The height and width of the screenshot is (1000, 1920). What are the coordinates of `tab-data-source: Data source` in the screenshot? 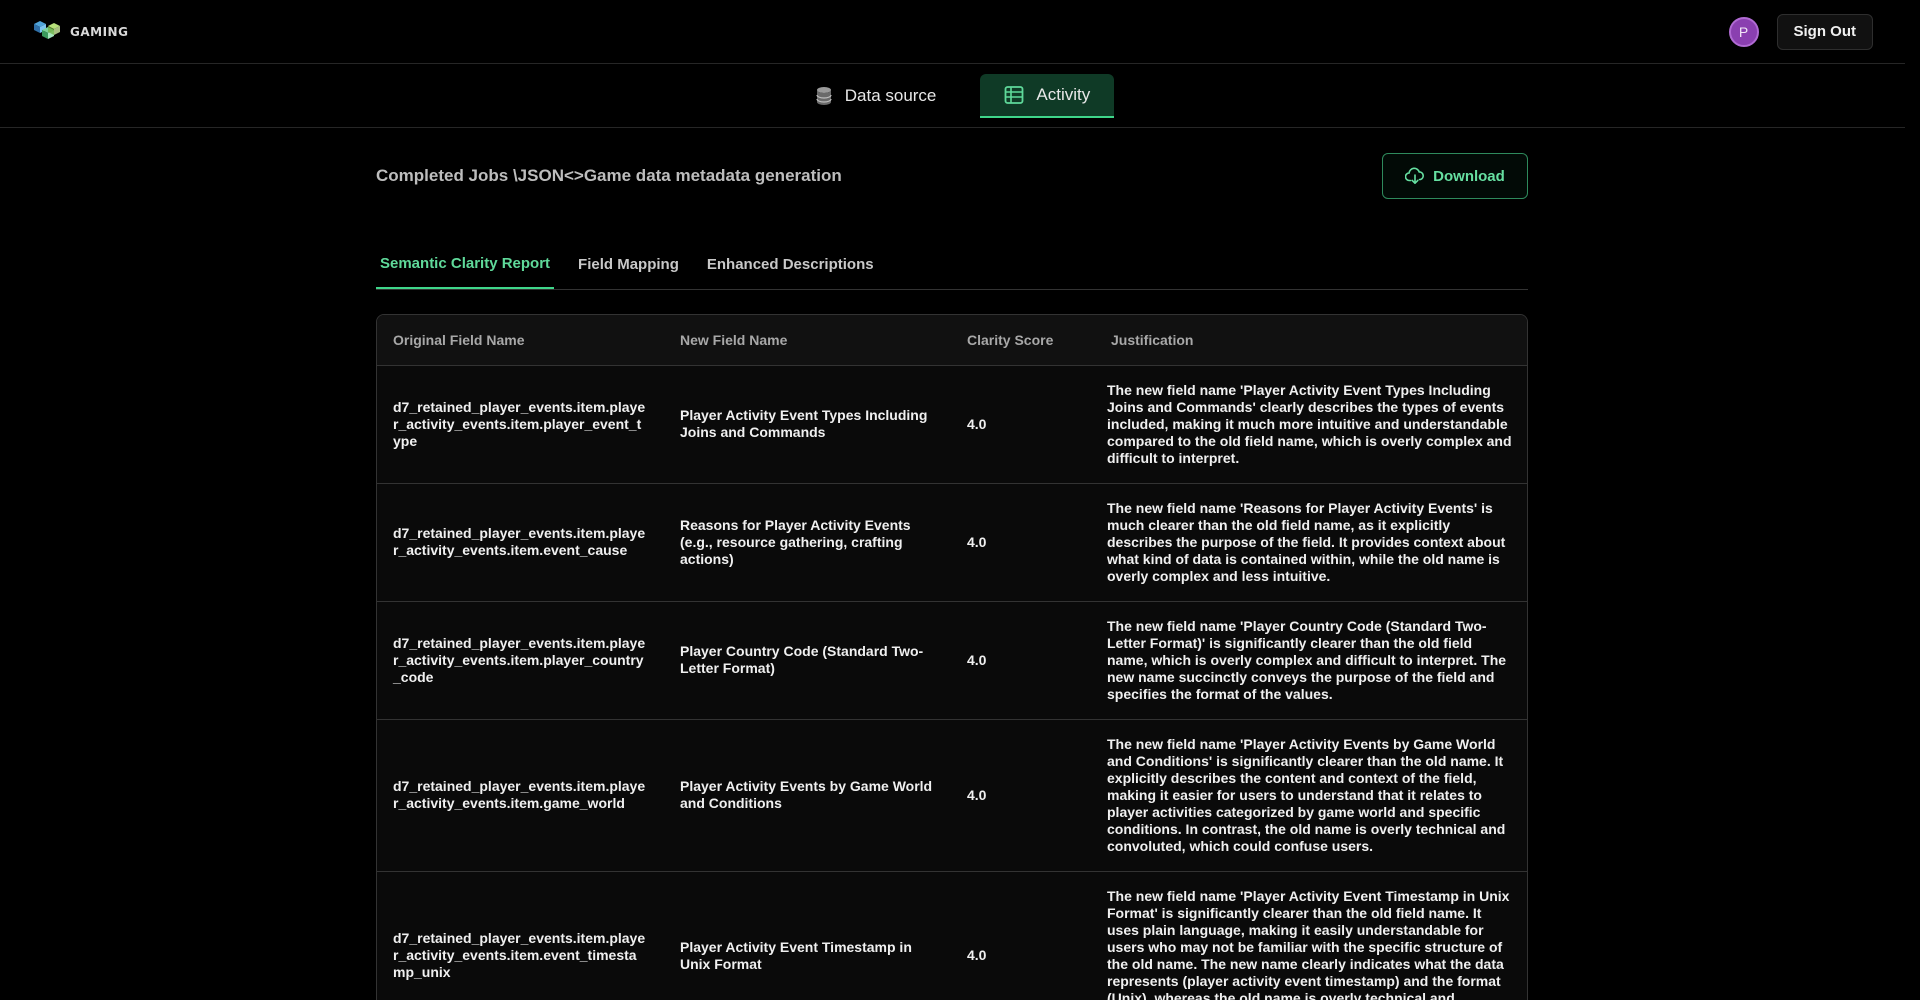 It's located at (876, 96).